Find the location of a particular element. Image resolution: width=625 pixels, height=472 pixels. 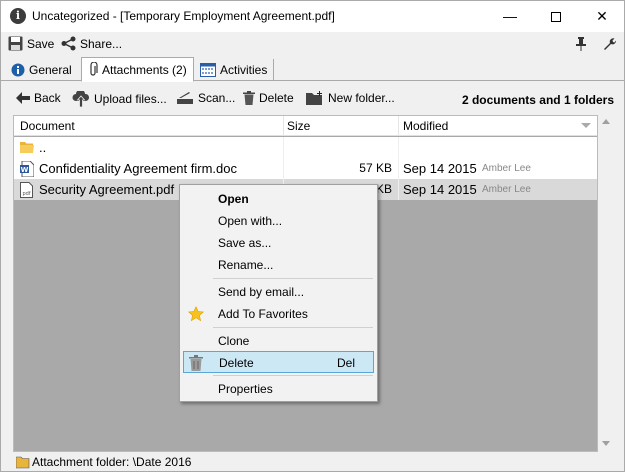

close-button: ✕ is located at coordinates (602, 16).